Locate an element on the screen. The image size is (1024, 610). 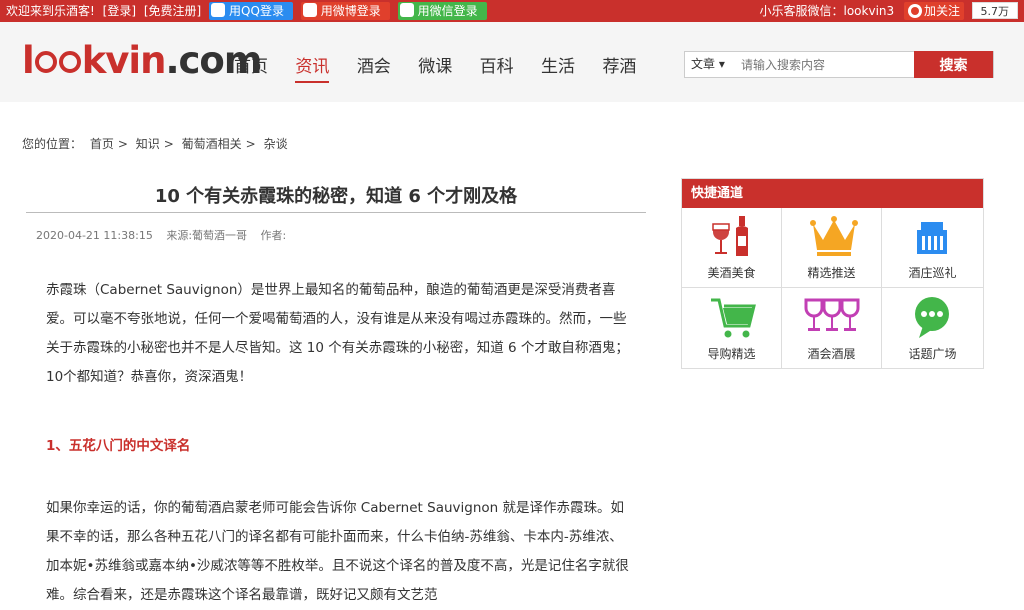
nav-events: 酒会 is located at coordinates (374, 66).